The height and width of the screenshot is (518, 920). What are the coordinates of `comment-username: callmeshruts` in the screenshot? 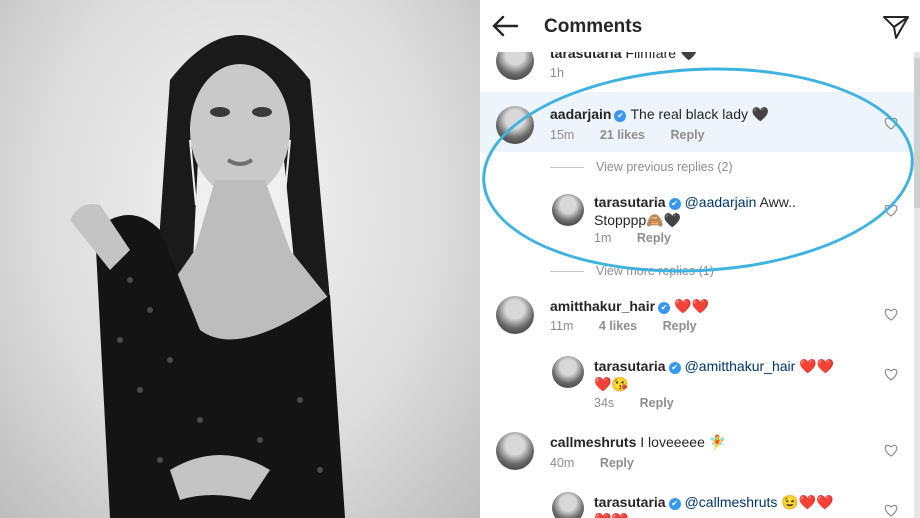 It's located at (593, 442).